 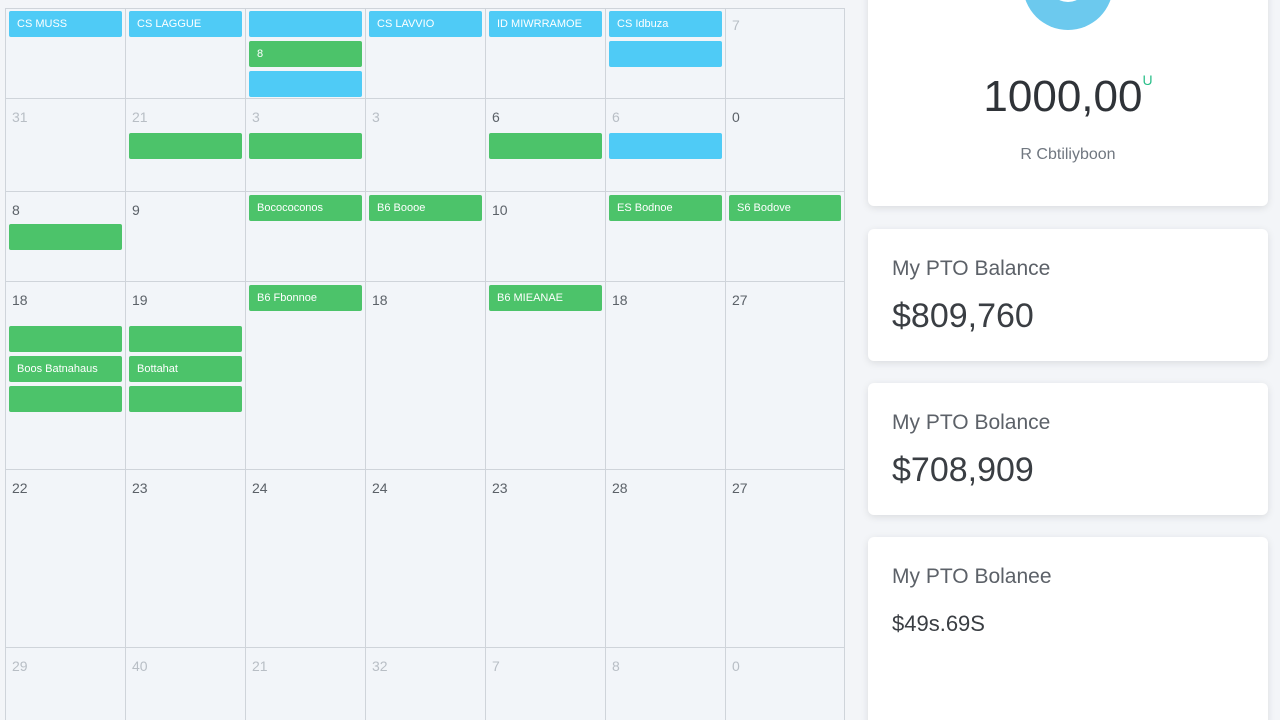 I want to click on summary-value: 1000,00U, so click(x=1068, y=97).